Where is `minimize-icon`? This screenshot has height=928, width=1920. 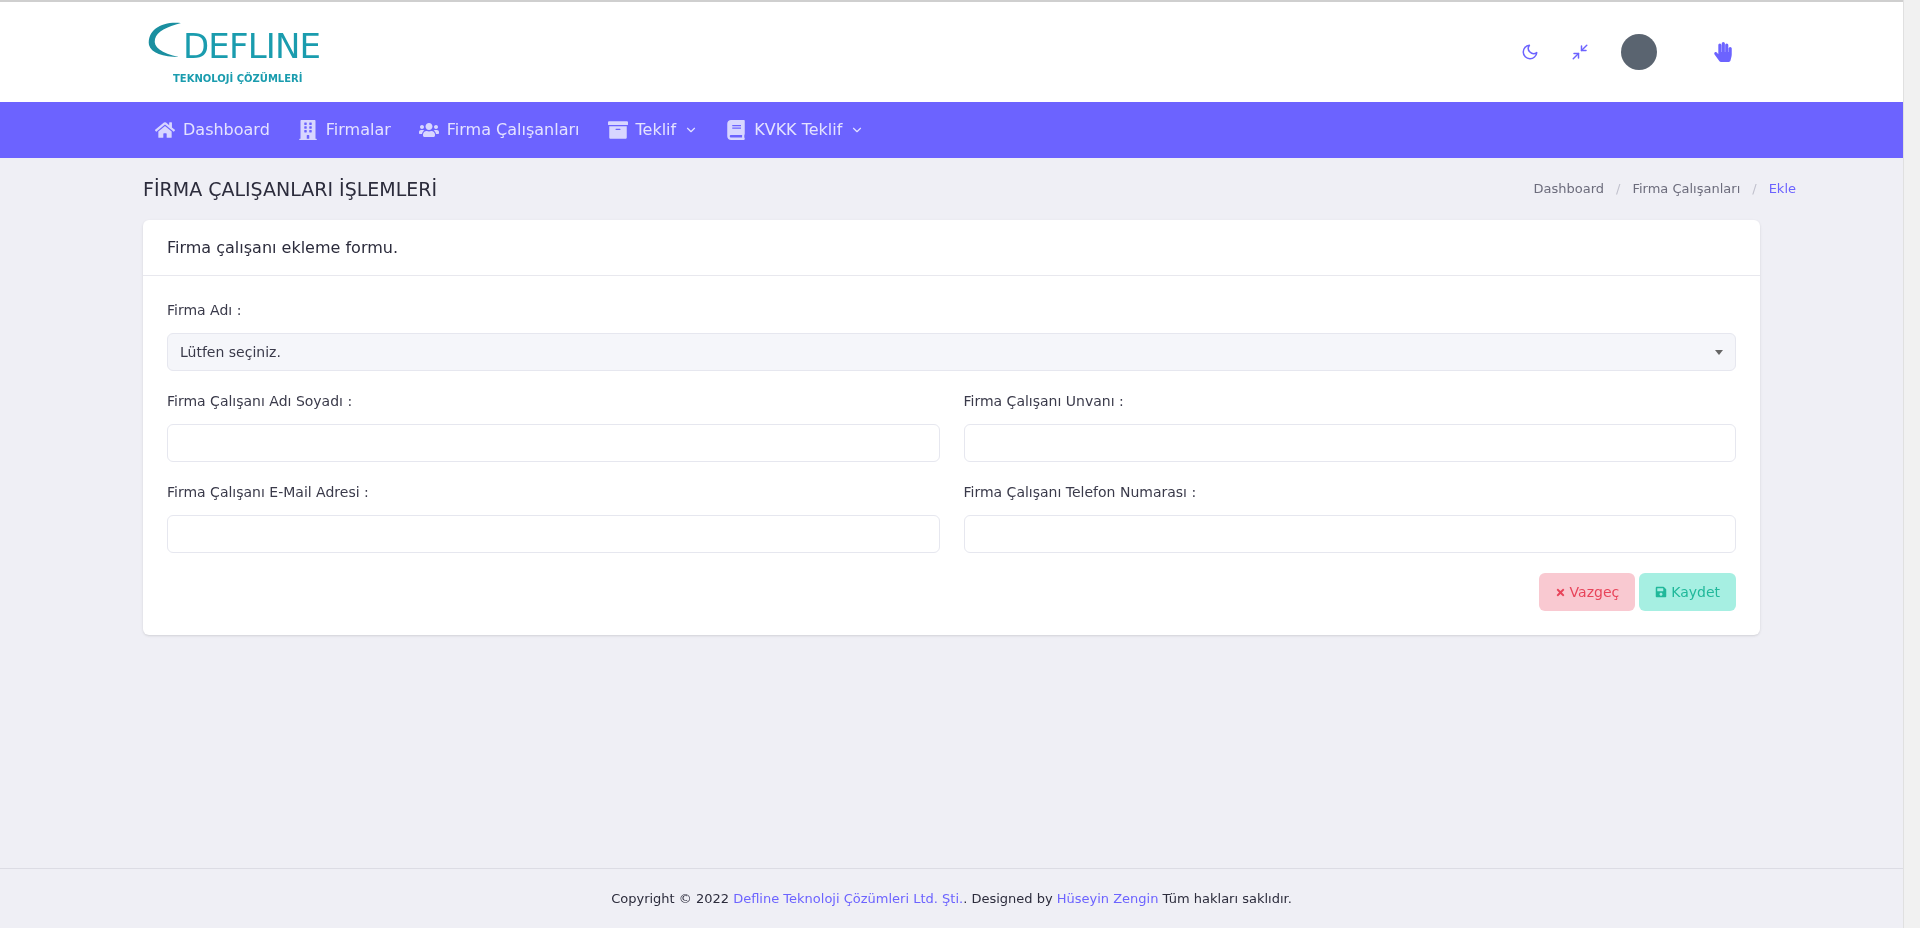
minimize-icon is located at coordinates (1580, 52).